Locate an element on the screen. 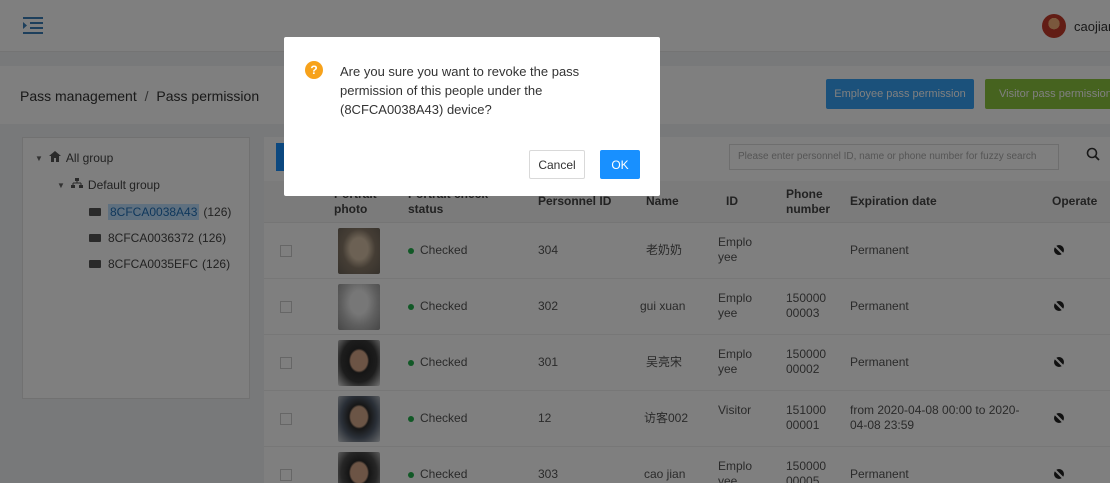  question-icon: ? is located at coordinates (314, 70).